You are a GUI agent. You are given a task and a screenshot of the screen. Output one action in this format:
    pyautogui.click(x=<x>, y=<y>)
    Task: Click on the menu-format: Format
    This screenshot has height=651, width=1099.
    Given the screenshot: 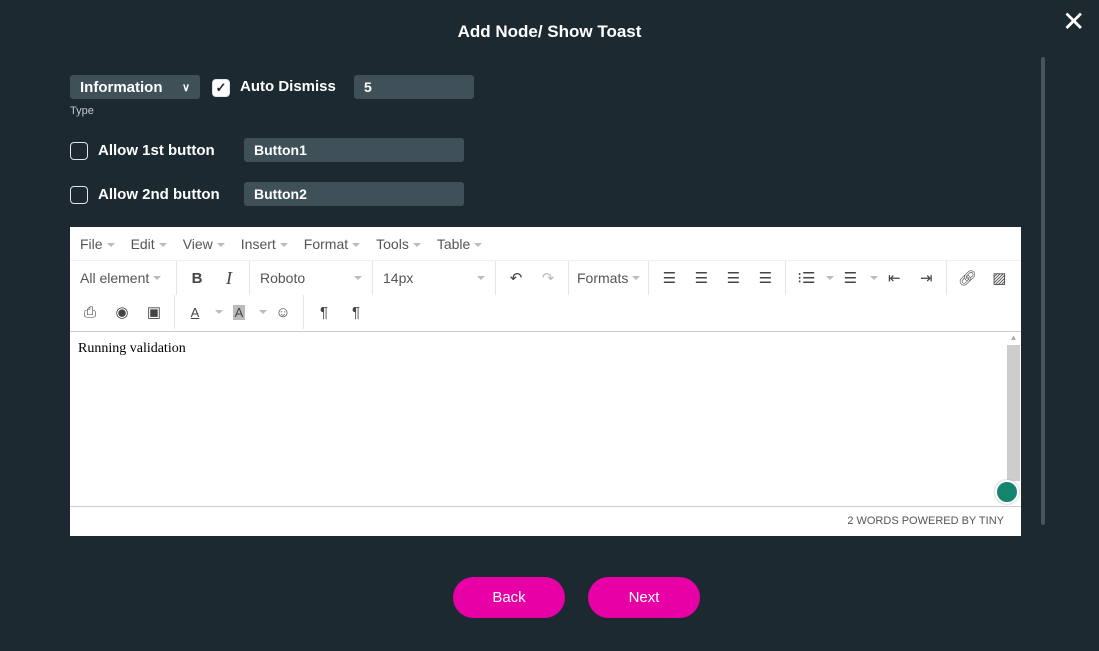 What is the action you would take?
    pyautogui.click(x=332, y=243)
    